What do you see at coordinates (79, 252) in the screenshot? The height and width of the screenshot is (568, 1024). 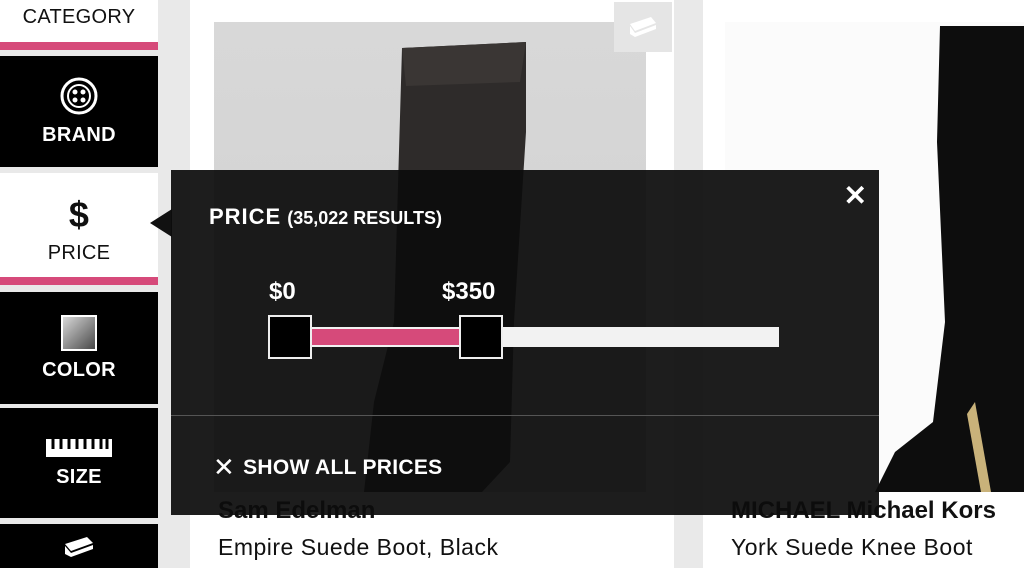 I see `sidebar-item-label: PRICE` at bounding box center [79, 252].